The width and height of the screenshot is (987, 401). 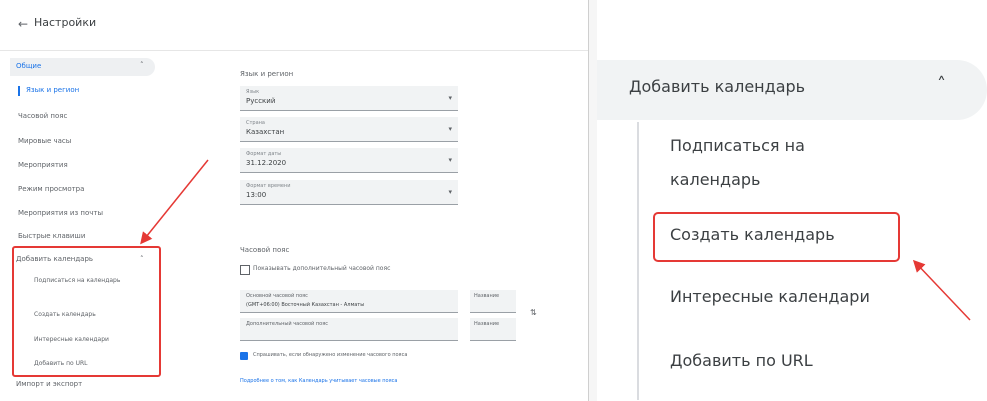 What do you see at coordinates (261, 101) in the screenshot?
I see `field-value: Русский` at bounding box center [261, 101].